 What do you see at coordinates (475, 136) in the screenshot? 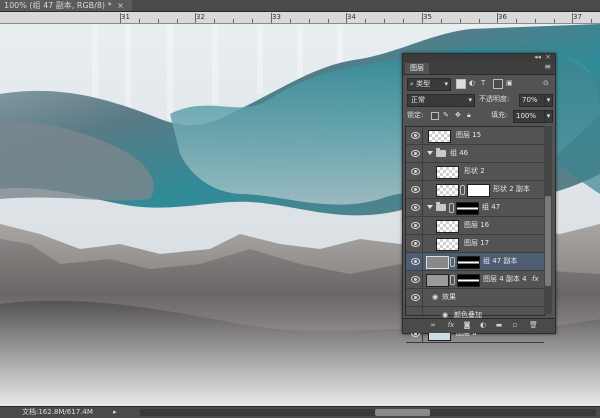
I see `layer-row: 图层 15` at bounding box center [475, 136].